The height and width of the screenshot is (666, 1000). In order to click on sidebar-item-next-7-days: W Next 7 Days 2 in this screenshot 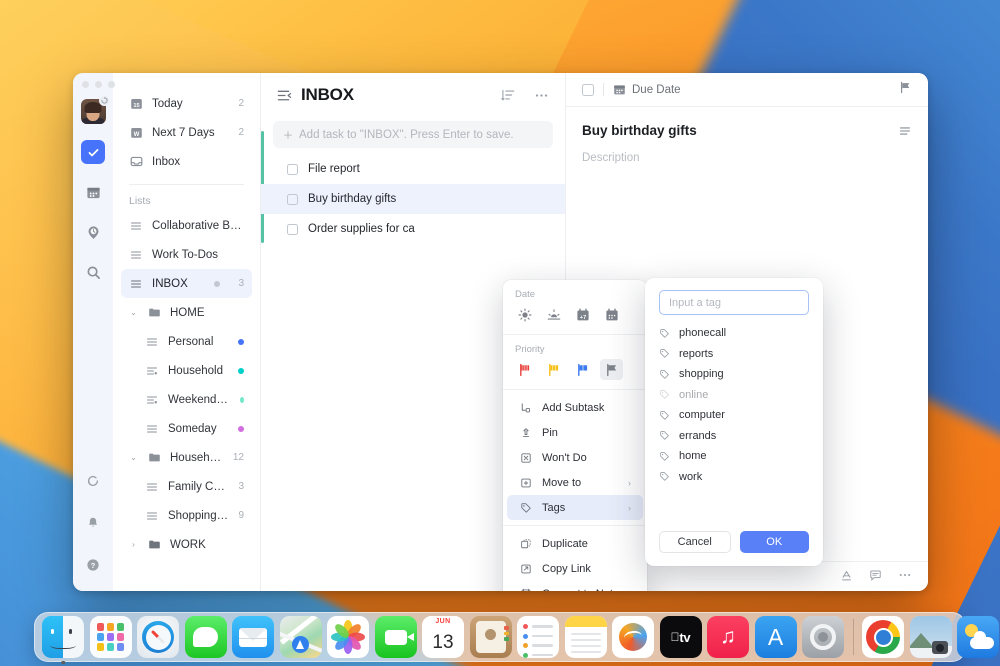, I will do `click(186, 132)`.